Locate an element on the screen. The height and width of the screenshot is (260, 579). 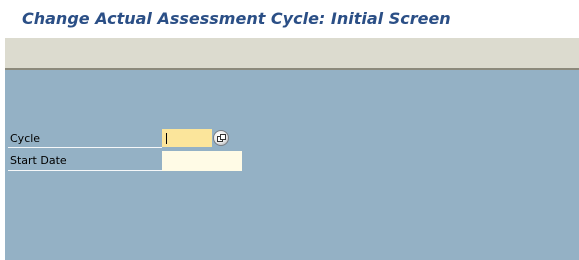
cycle-label-underline is located at coordinates (85, 147).